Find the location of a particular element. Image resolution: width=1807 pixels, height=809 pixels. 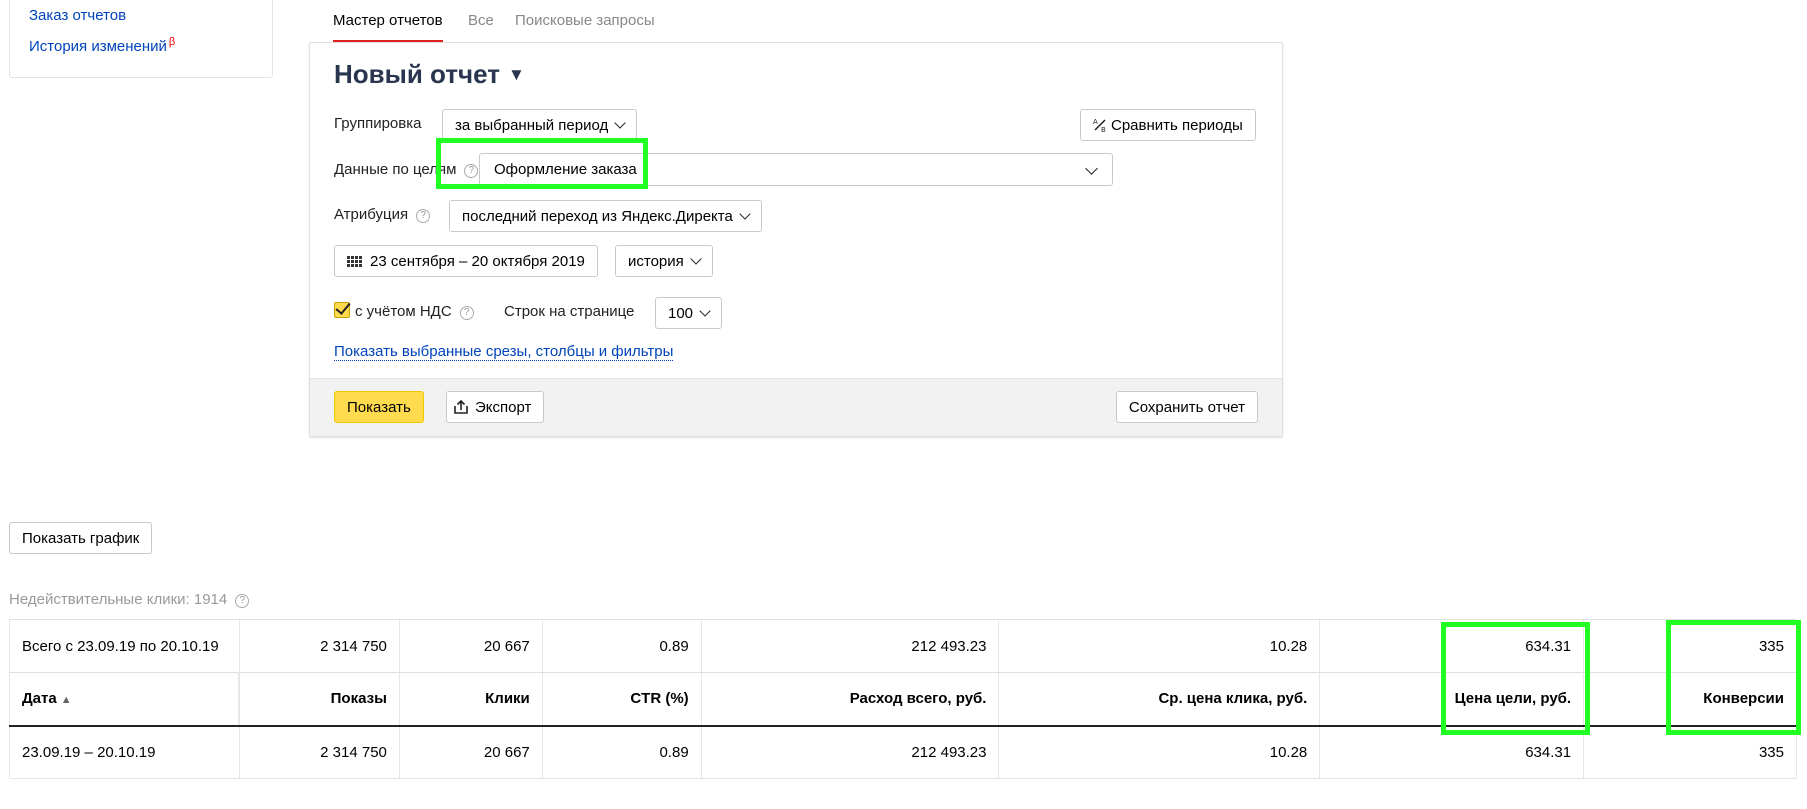

total-cell-avg-cpc: 10.28 is located at coordinates (1159, 646).